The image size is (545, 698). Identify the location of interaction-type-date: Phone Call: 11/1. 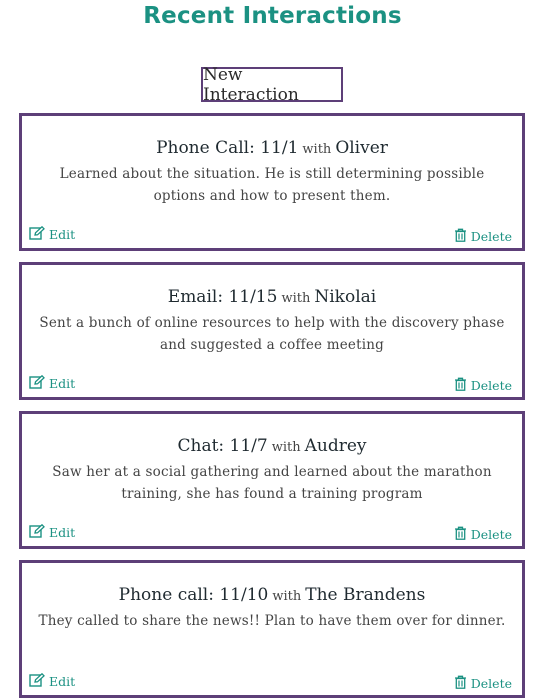
(227, 148).